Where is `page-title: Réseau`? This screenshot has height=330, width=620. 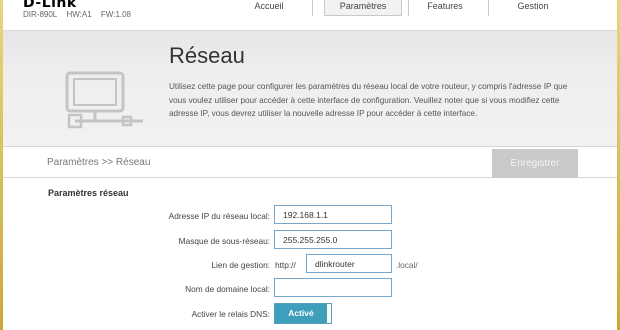
page-title: Réseau is located at coordinates (207, 55).